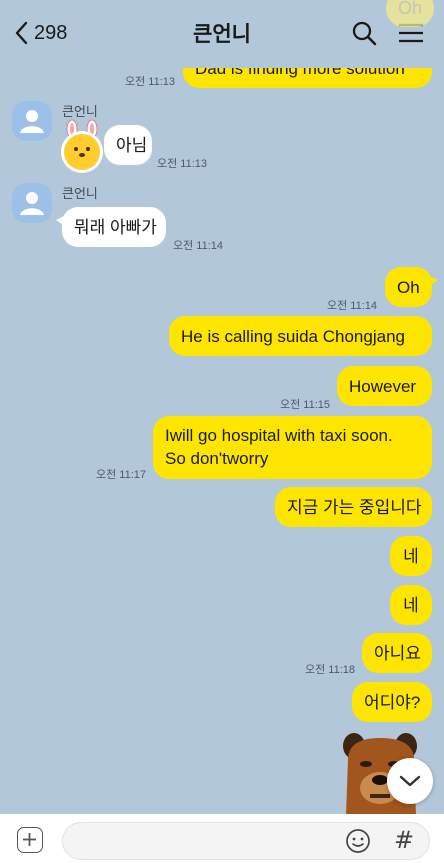 The height and width of the screenshot is (863, 444). I want to click on message-text: Oh, so click(408, 287).